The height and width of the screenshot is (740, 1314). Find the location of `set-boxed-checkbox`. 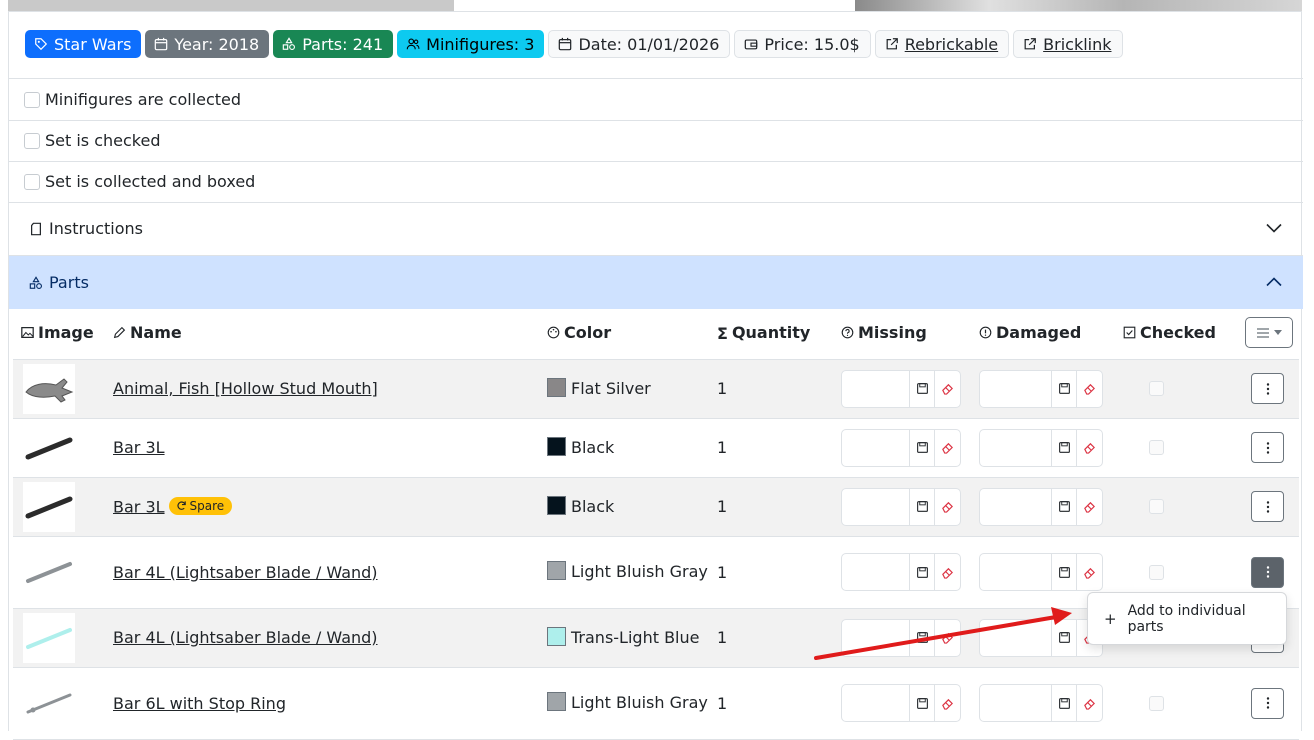

set-boxed-checkbox is located at coordinates (32, 181).